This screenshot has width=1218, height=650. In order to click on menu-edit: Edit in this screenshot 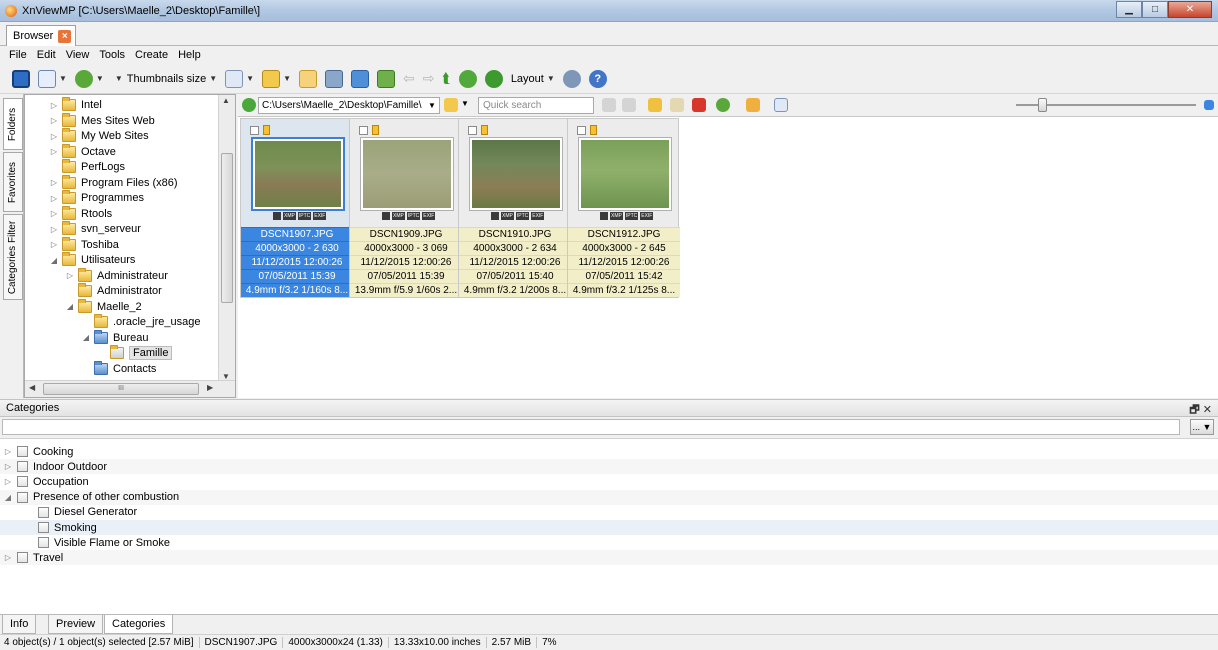, I will do `click(46, 55)`.